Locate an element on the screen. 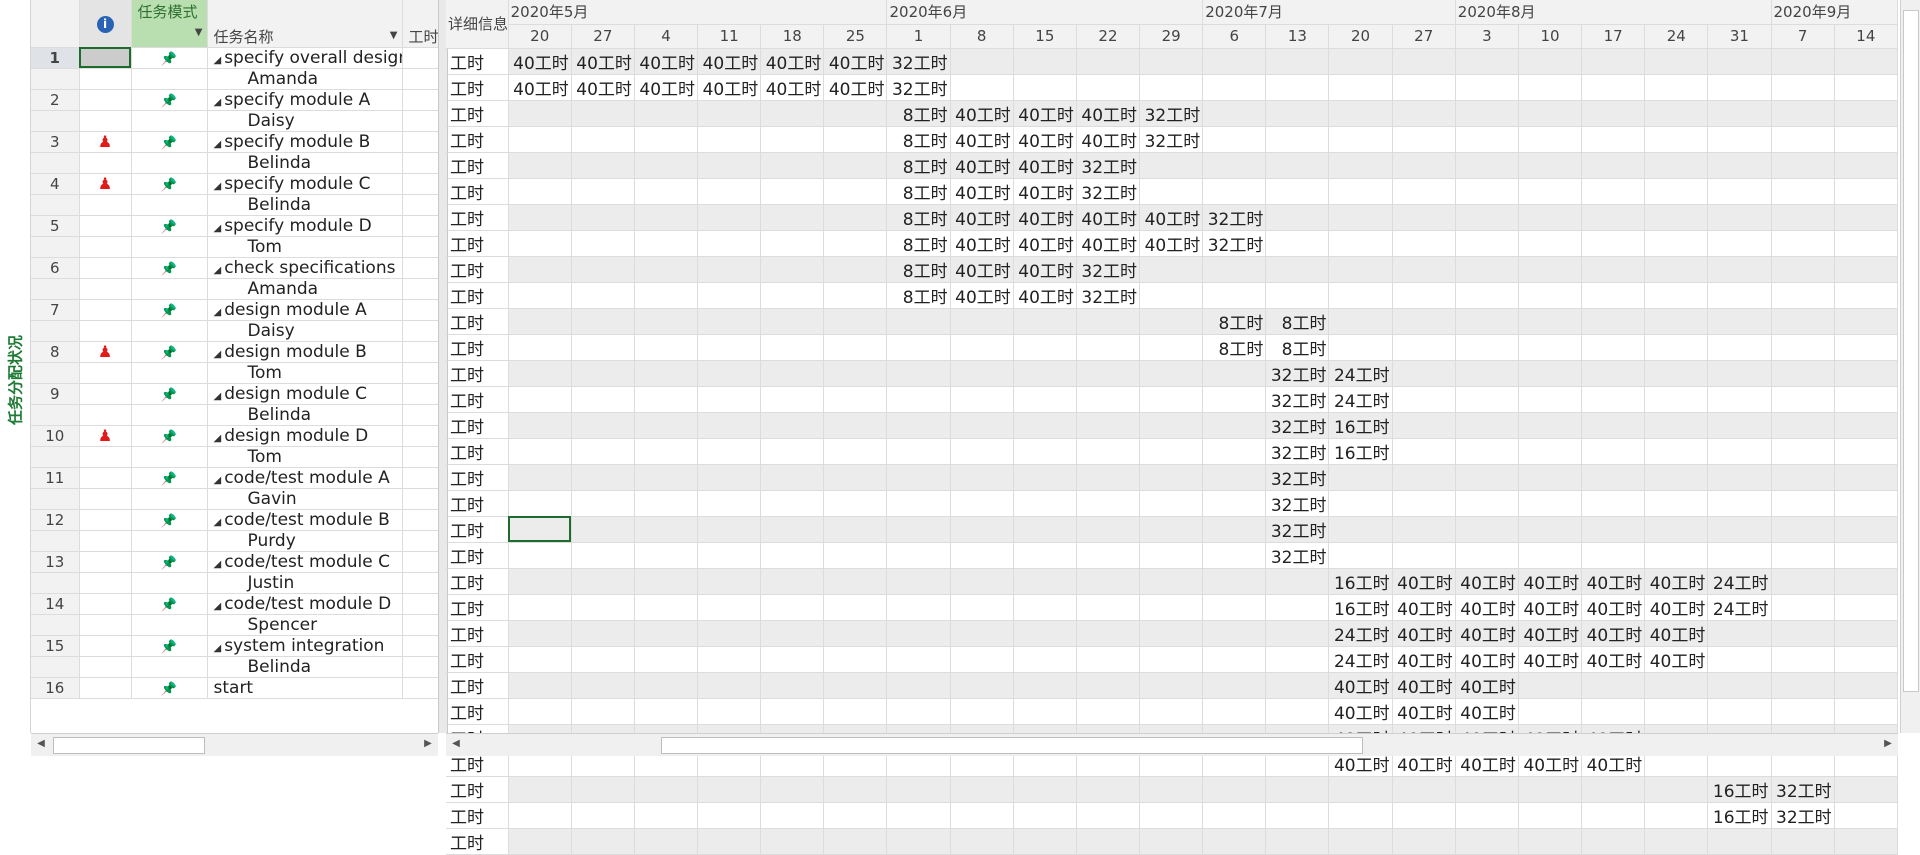  assignment-row: Spencer is located at coordinates (235, 625).